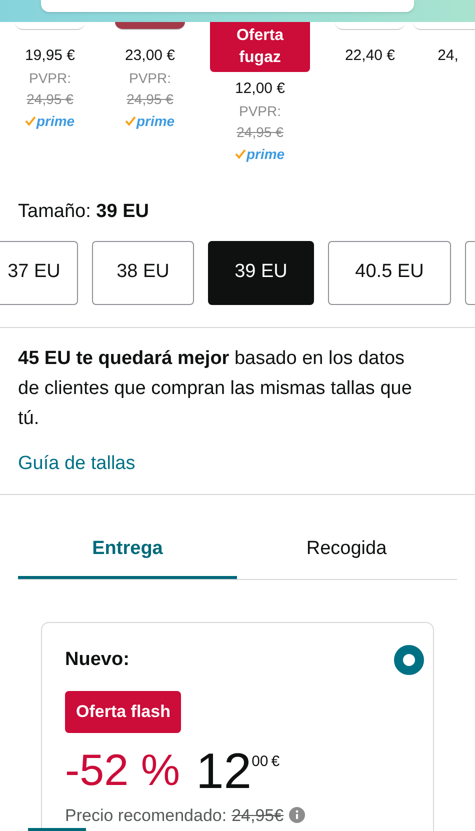  What do you see at coordinates (215, 388) in the screenshot?
I see `fit-recommendation: 45 EU te quedará mejor basado en los datos de clientes que compran las mismas tallas que tú.` at bounding box center [215, 388].